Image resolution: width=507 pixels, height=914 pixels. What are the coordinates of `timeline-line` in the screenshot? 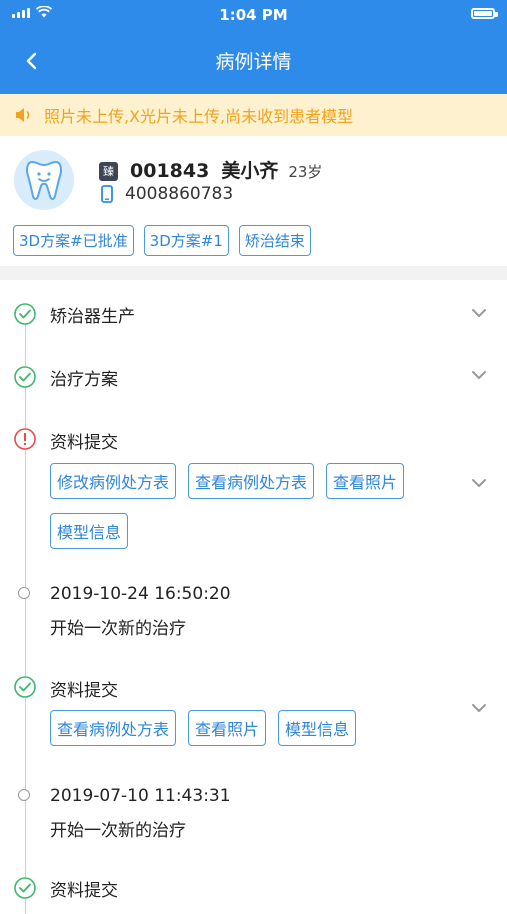 It's located at (25, 614).